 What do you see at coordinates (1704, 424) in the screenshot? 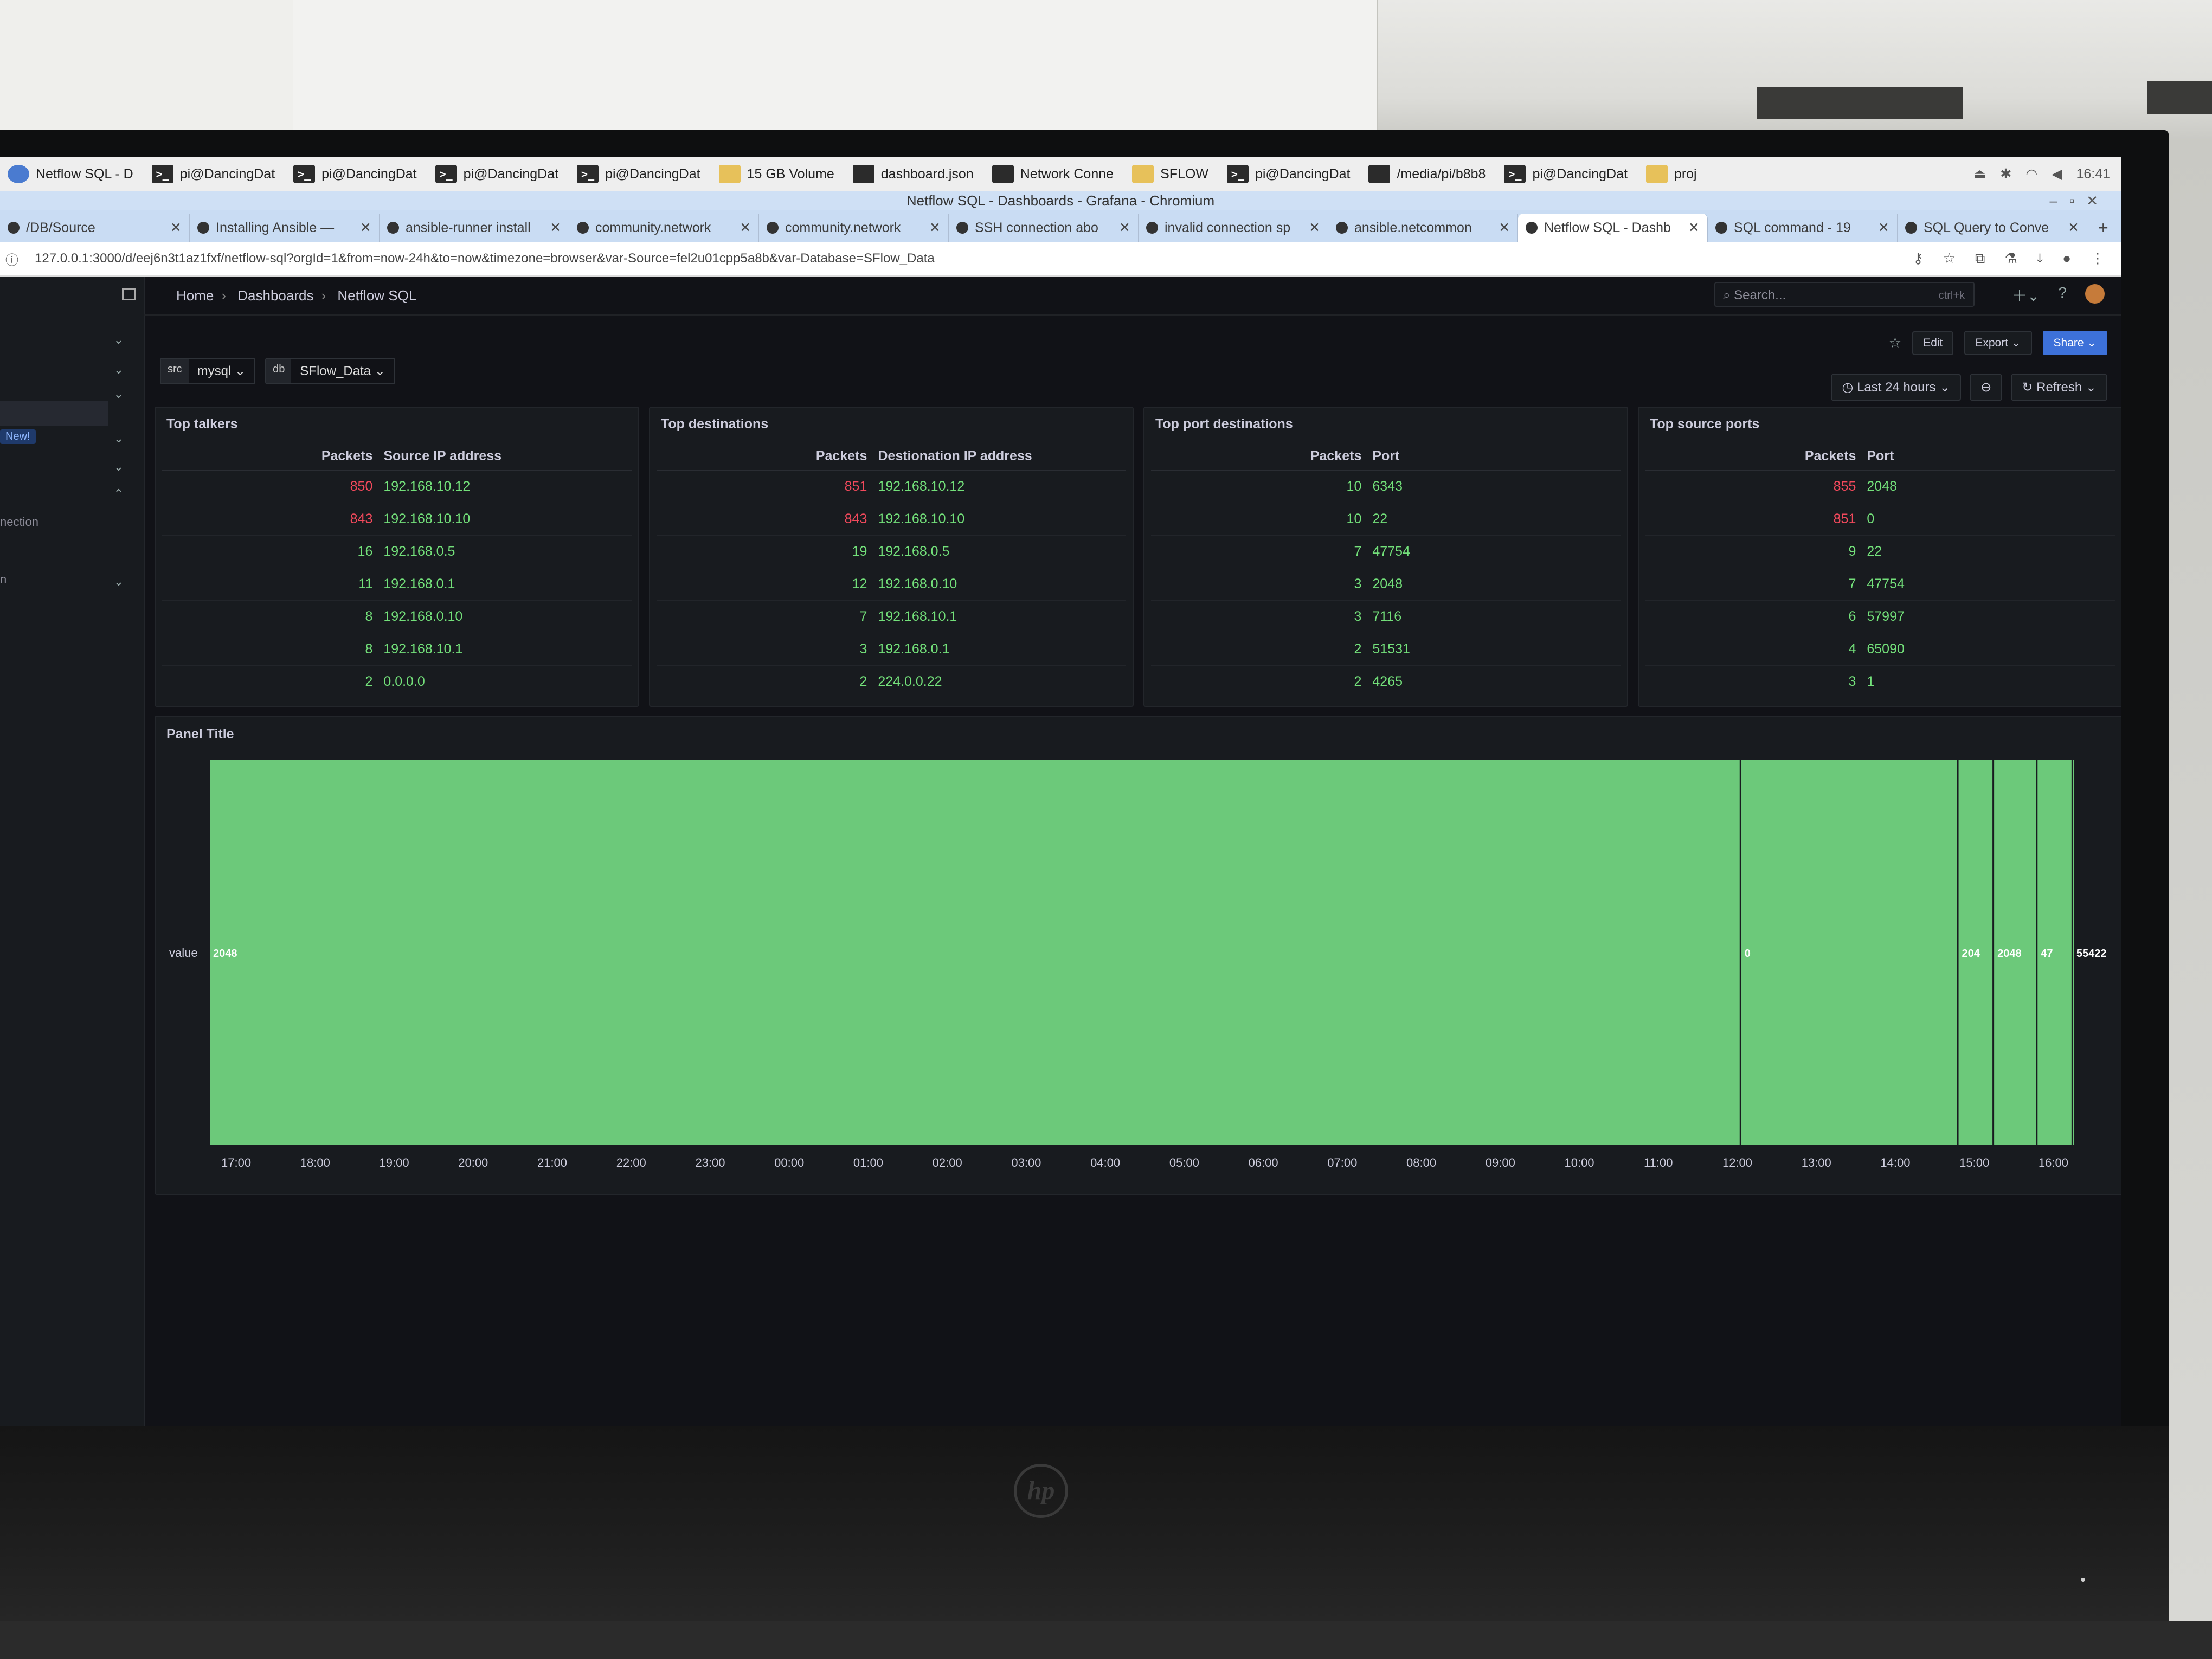
I see `panel-title: Top source ports` at bounding box center [1704, 424].